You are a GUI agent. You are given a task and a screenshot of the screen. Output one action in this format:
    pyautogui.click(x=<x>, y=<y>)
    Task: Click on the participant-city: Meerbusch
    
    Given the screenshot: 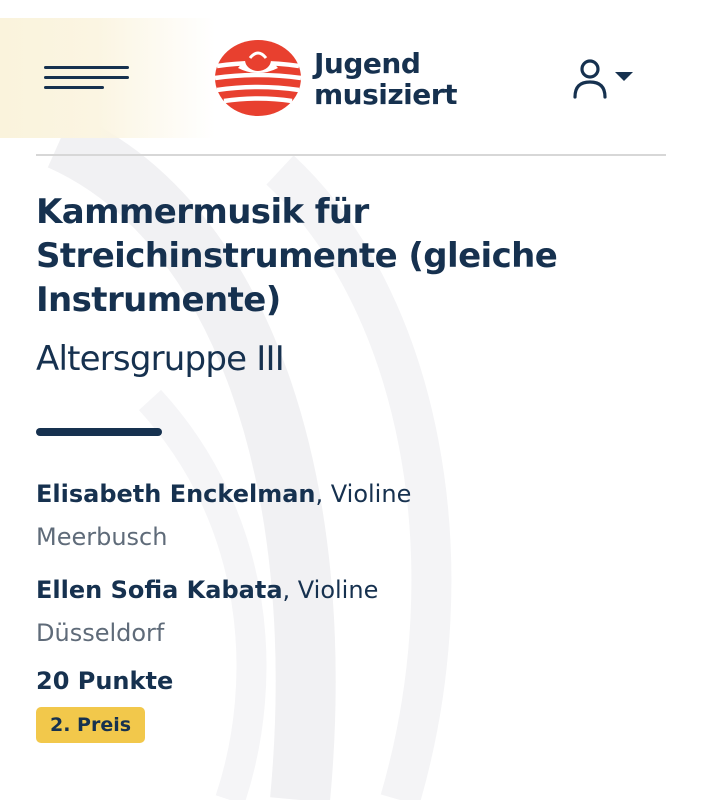 What is the action you would take?
    pyautogui.click(x=102, y=537)
    